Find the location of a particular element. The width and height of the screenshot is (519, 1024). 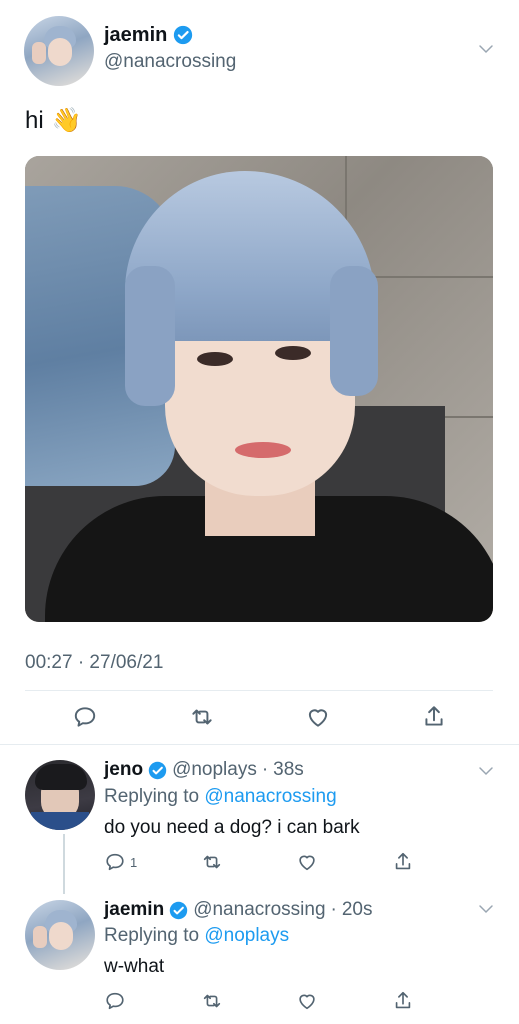

replying-to: Replying to @nanacrossing is located at coordinates (220, 797).